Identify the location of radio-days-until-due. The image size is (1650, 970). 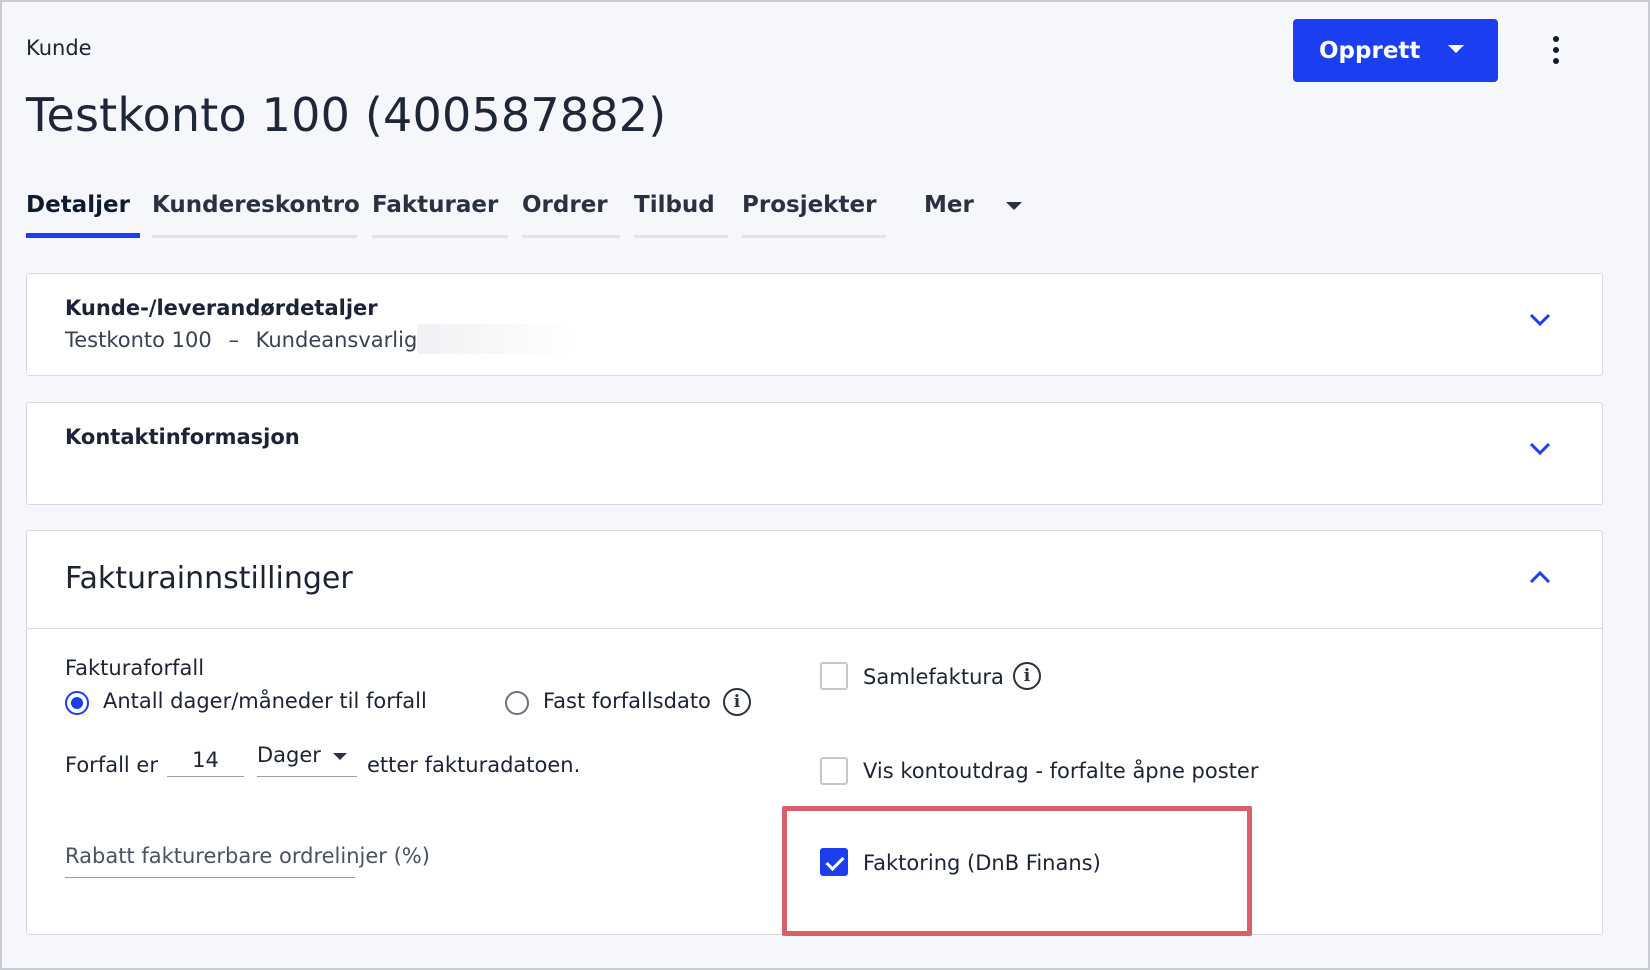
(77, 703).